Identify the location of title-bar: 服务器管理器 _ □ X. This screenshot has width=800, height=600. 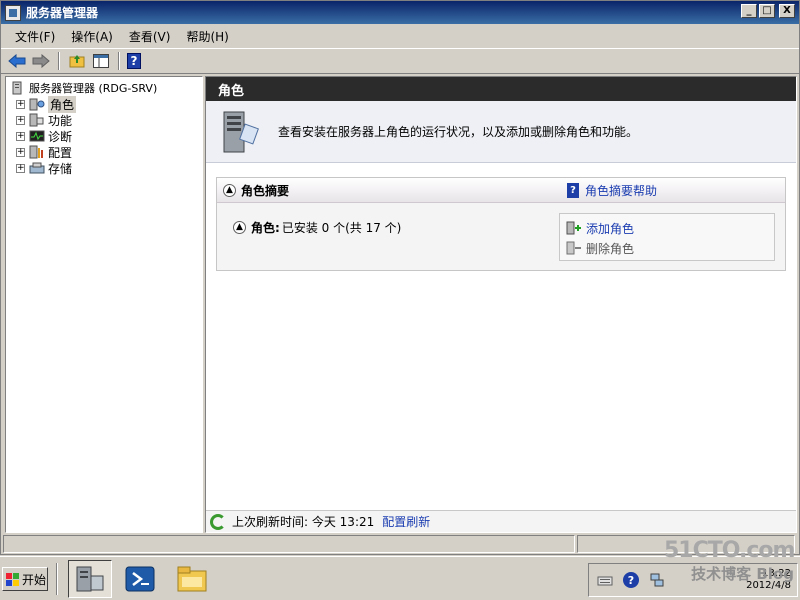
(400, 12).